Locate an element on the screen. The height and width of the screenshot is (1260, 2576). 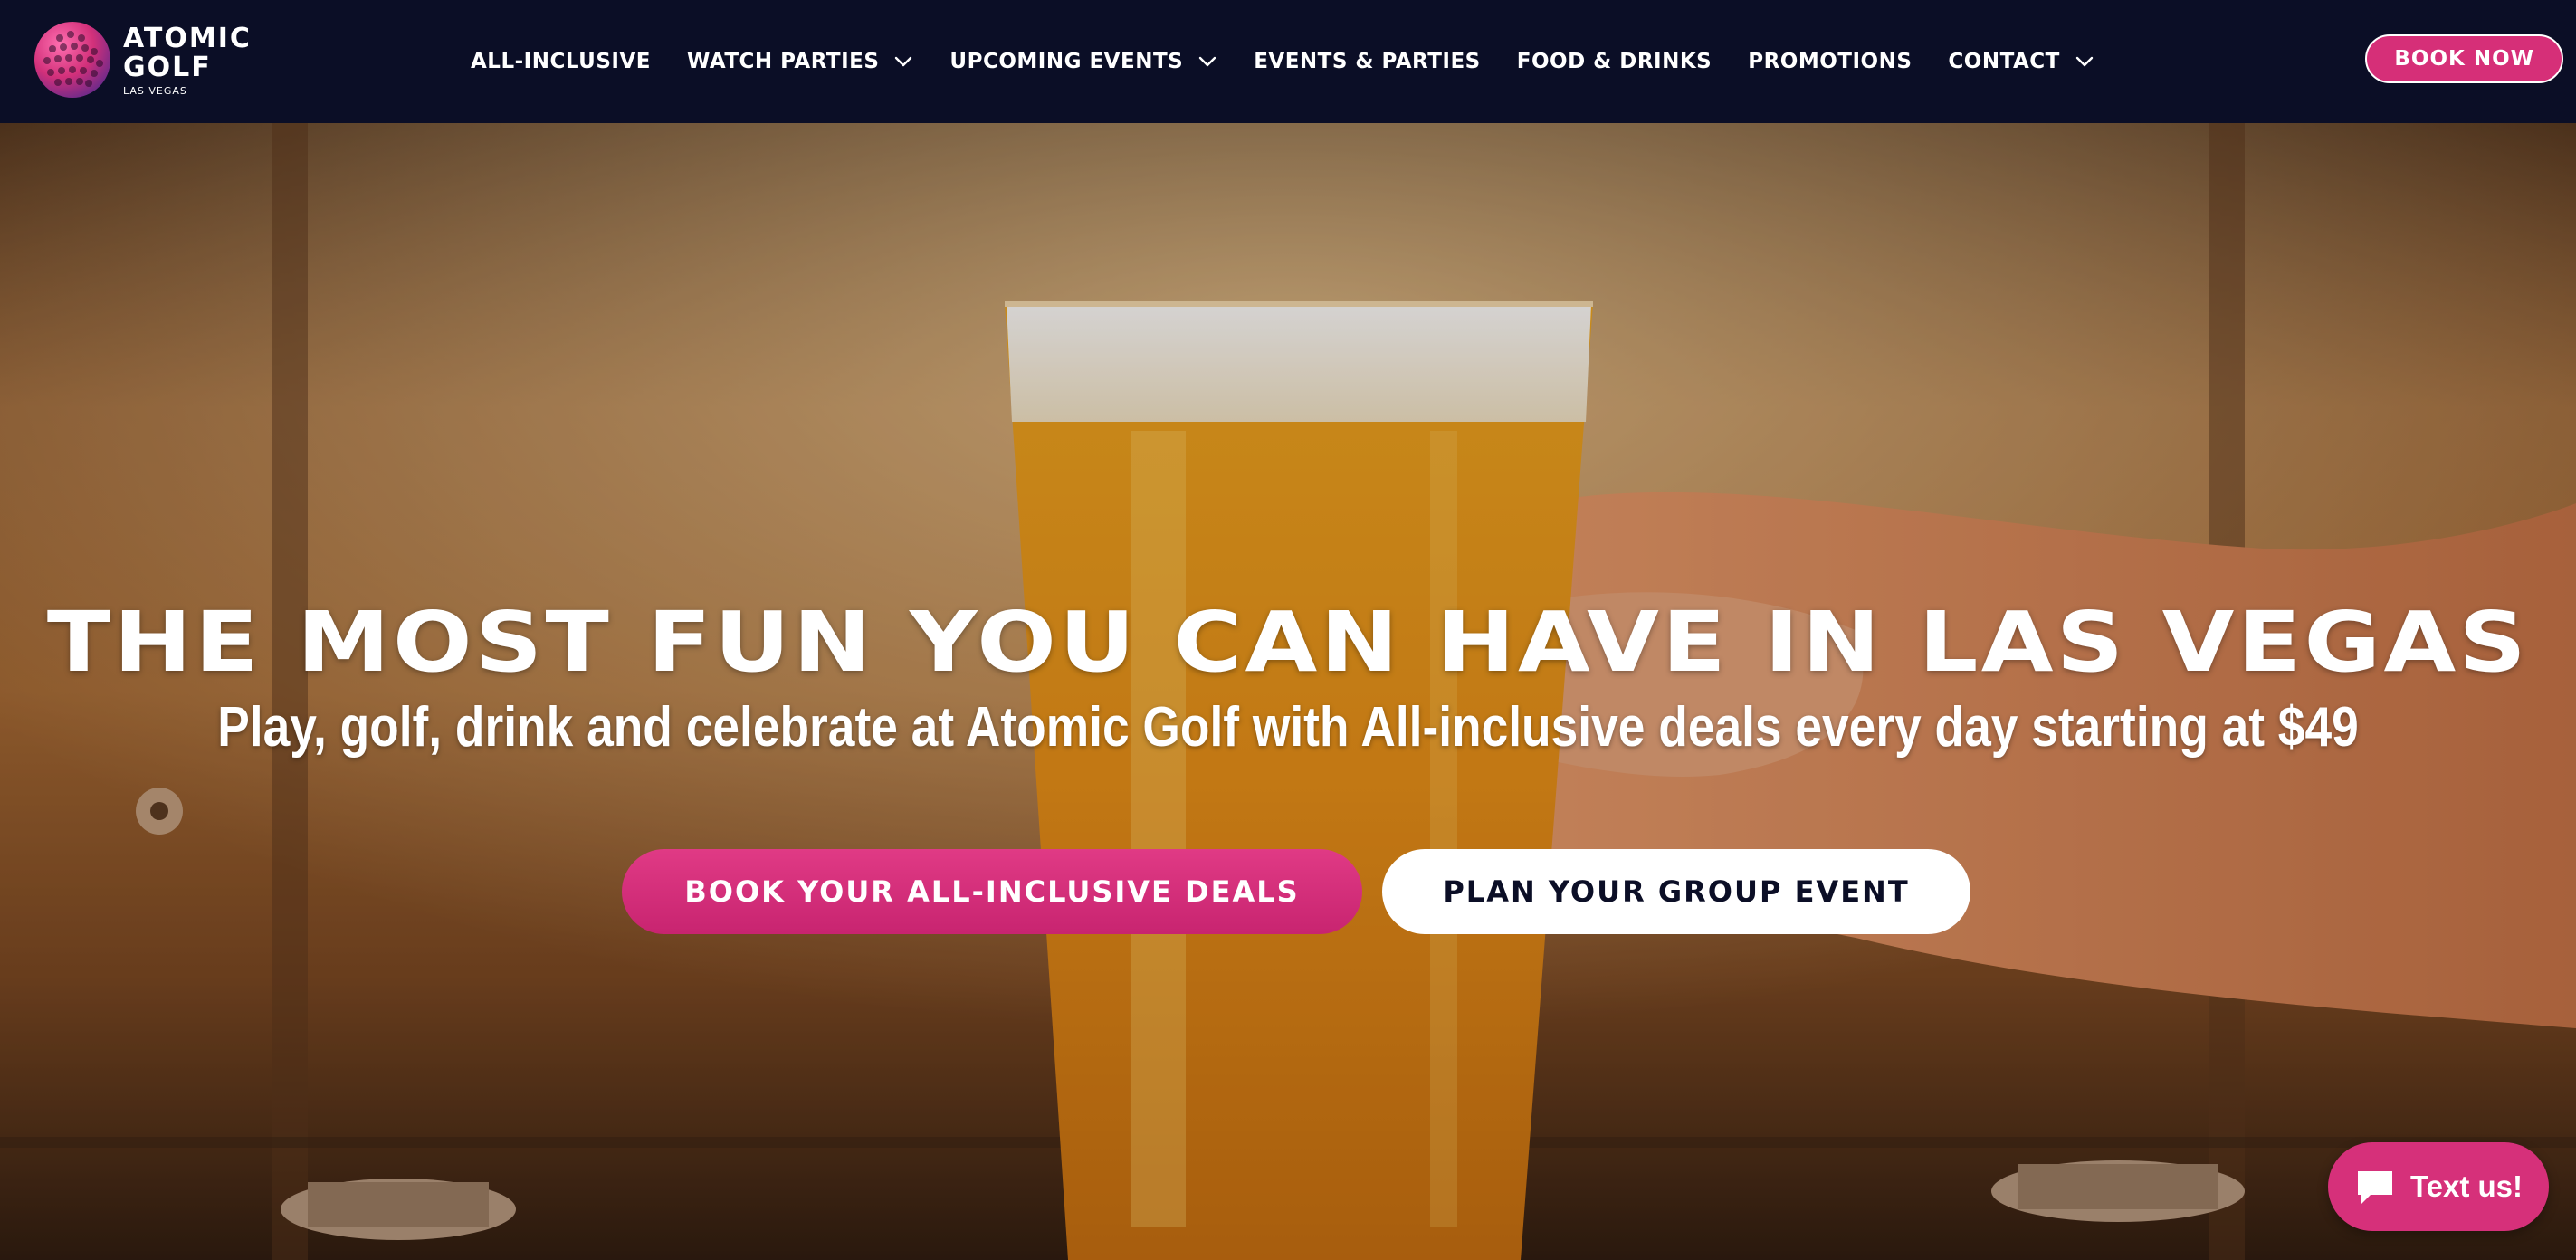
nav-item-upcoming-events: UPCOMING EVENTS is located at coordinates (1083, 62).